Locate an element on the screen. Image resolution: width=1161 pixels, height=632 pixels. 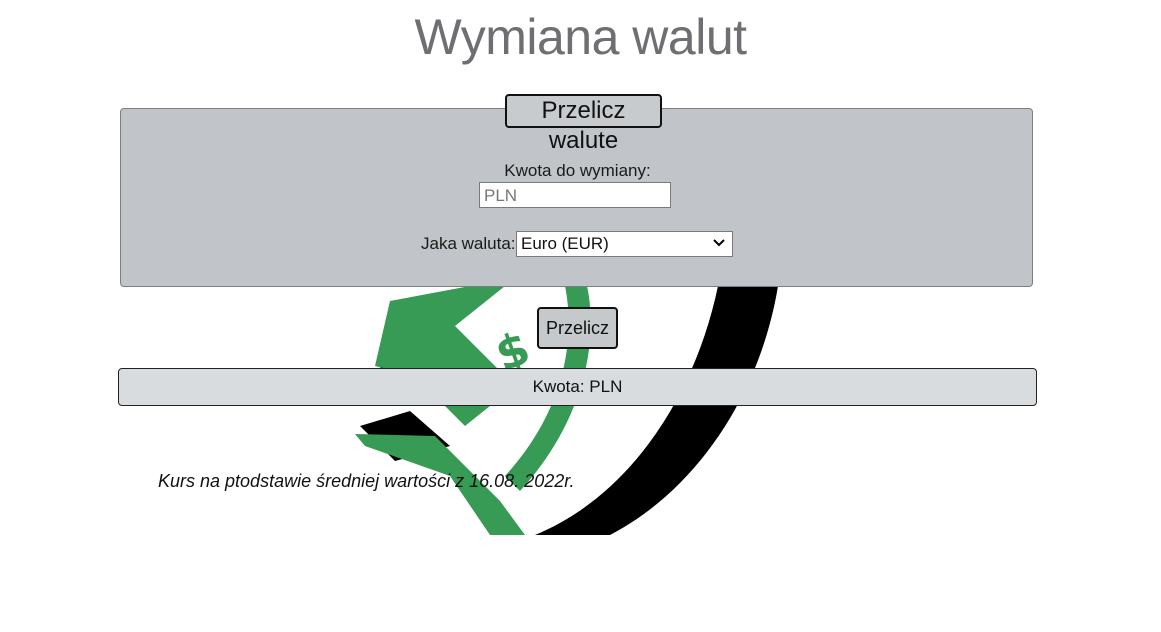
currency-label: Jaka waluta: is located at coordinates (468, 243).